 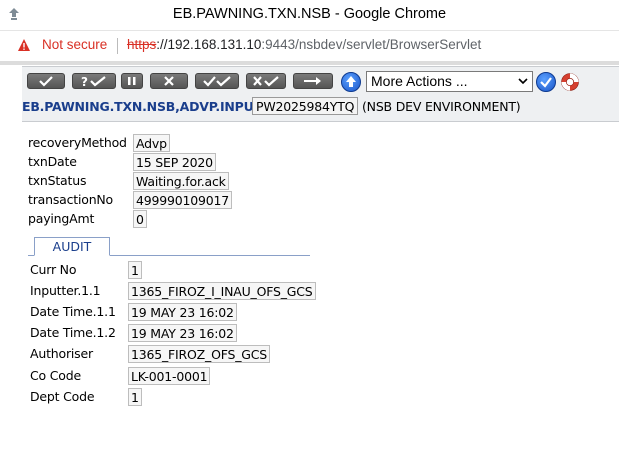 I want to click on left-margin, so click(x=11, y=260).